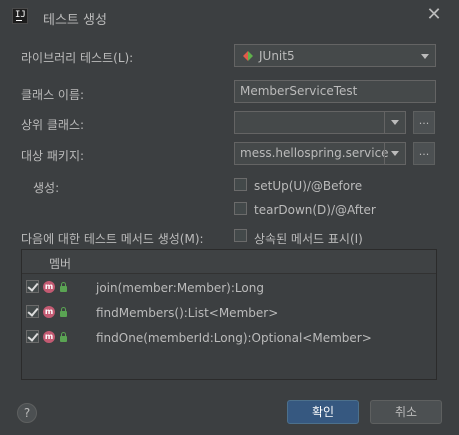  Describe the element at coordinates (308, 239) in the screenshot. I see `show-inherited-label: 상속된 메서드 표시(I)` at that location.